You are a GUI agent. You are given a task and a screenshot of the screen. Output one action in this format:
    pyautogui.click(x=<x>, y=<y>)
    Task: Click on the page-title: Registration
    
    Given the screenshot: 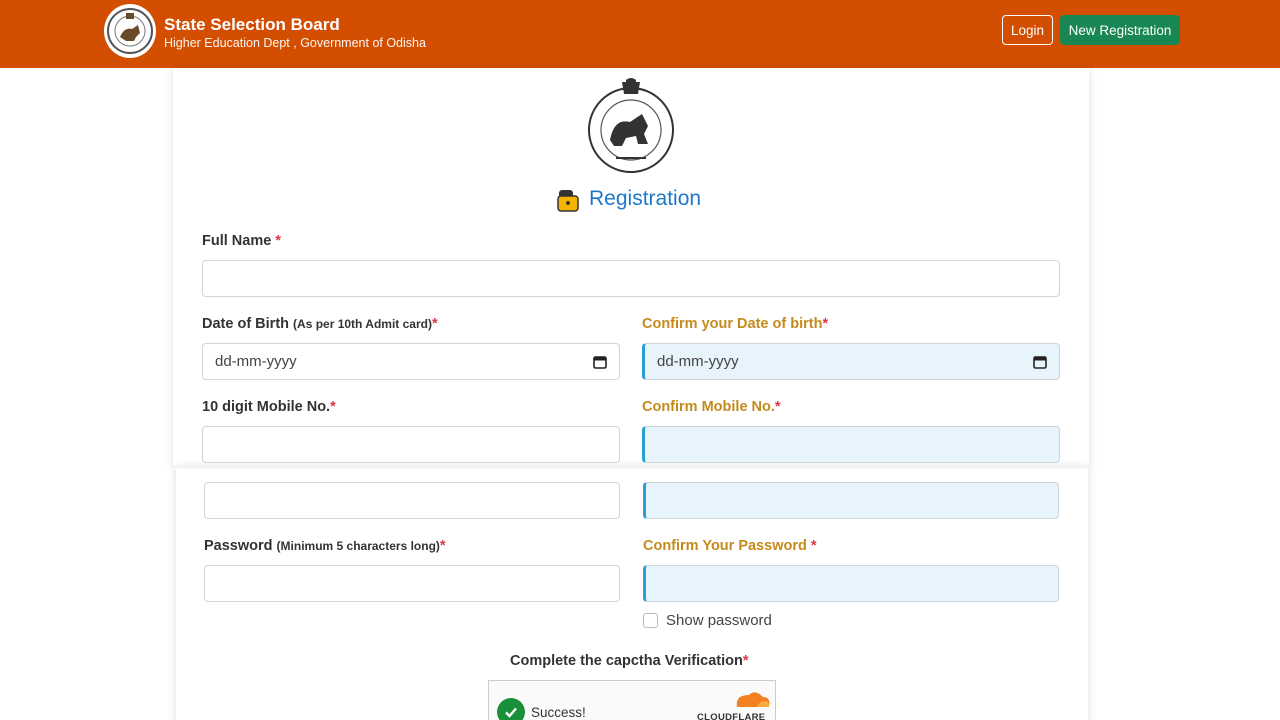 What is the action you would take?
    pyautogui.click(x=645, y=198)
    